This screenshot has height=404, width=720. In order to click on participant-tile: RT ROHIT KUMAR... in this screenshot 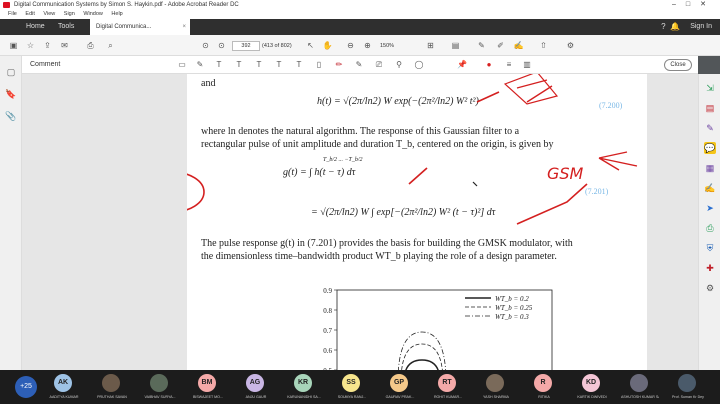, I will do `click(448, 387)`.